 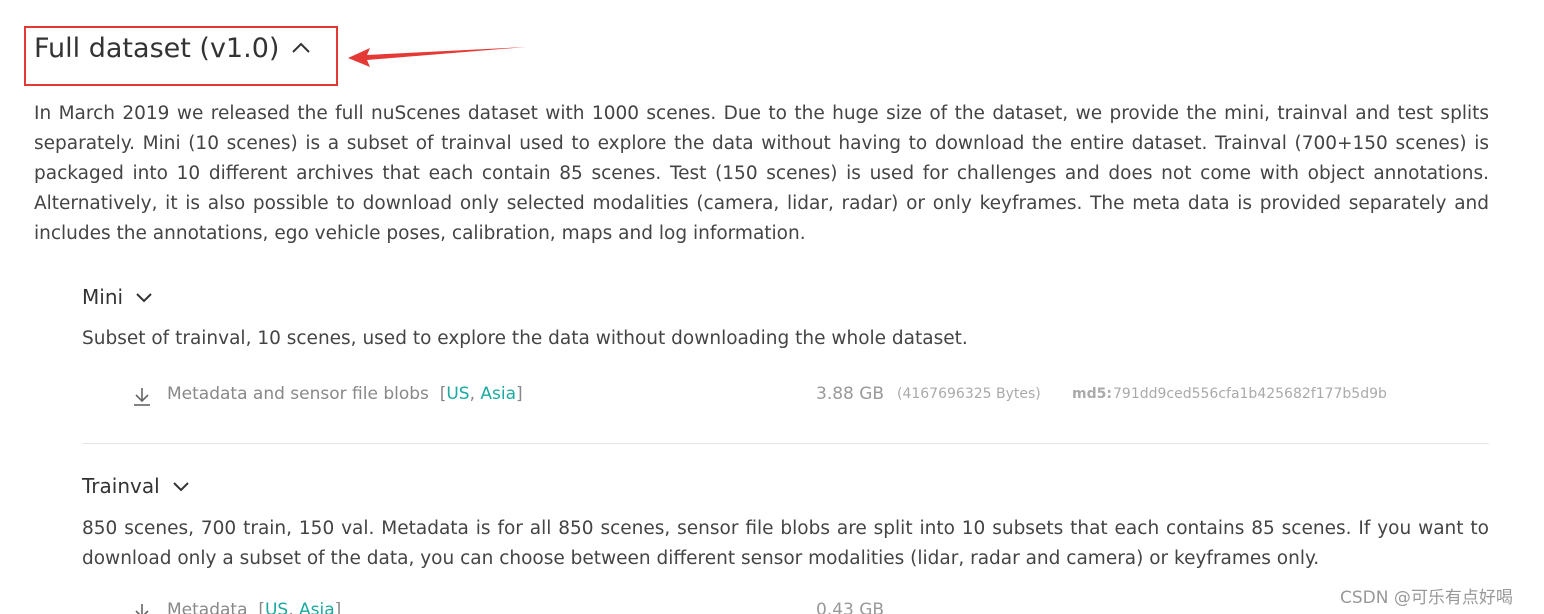 I want to click on trainval-heading: Trainval, so click(x=136, y=486).